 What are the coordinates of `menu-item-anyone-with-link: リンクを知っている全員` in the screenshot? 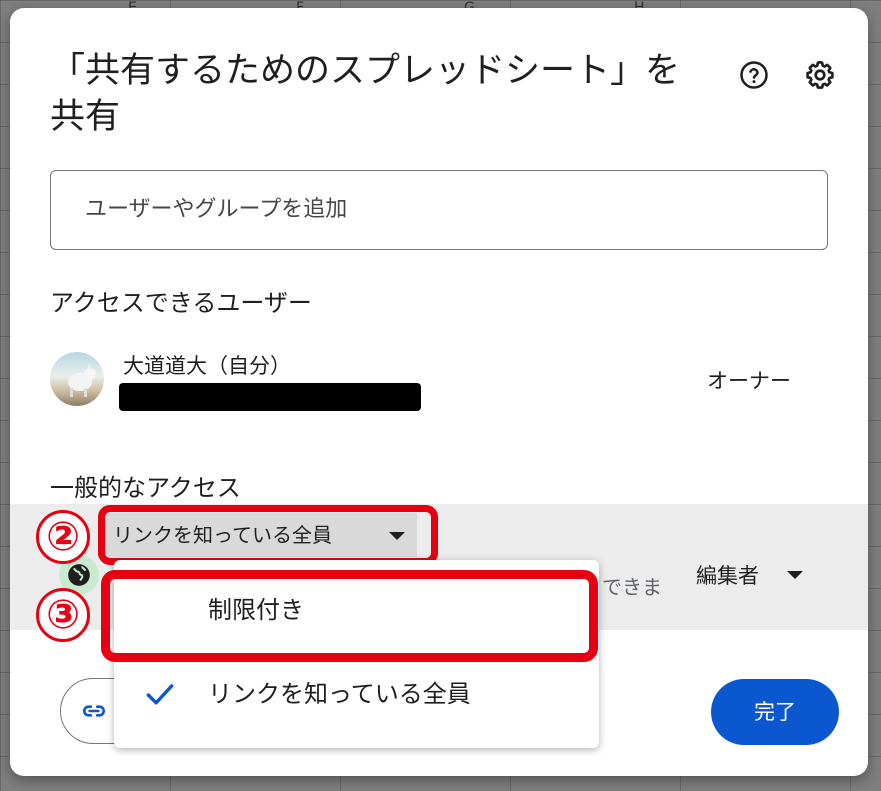 It's located at (356, 694).